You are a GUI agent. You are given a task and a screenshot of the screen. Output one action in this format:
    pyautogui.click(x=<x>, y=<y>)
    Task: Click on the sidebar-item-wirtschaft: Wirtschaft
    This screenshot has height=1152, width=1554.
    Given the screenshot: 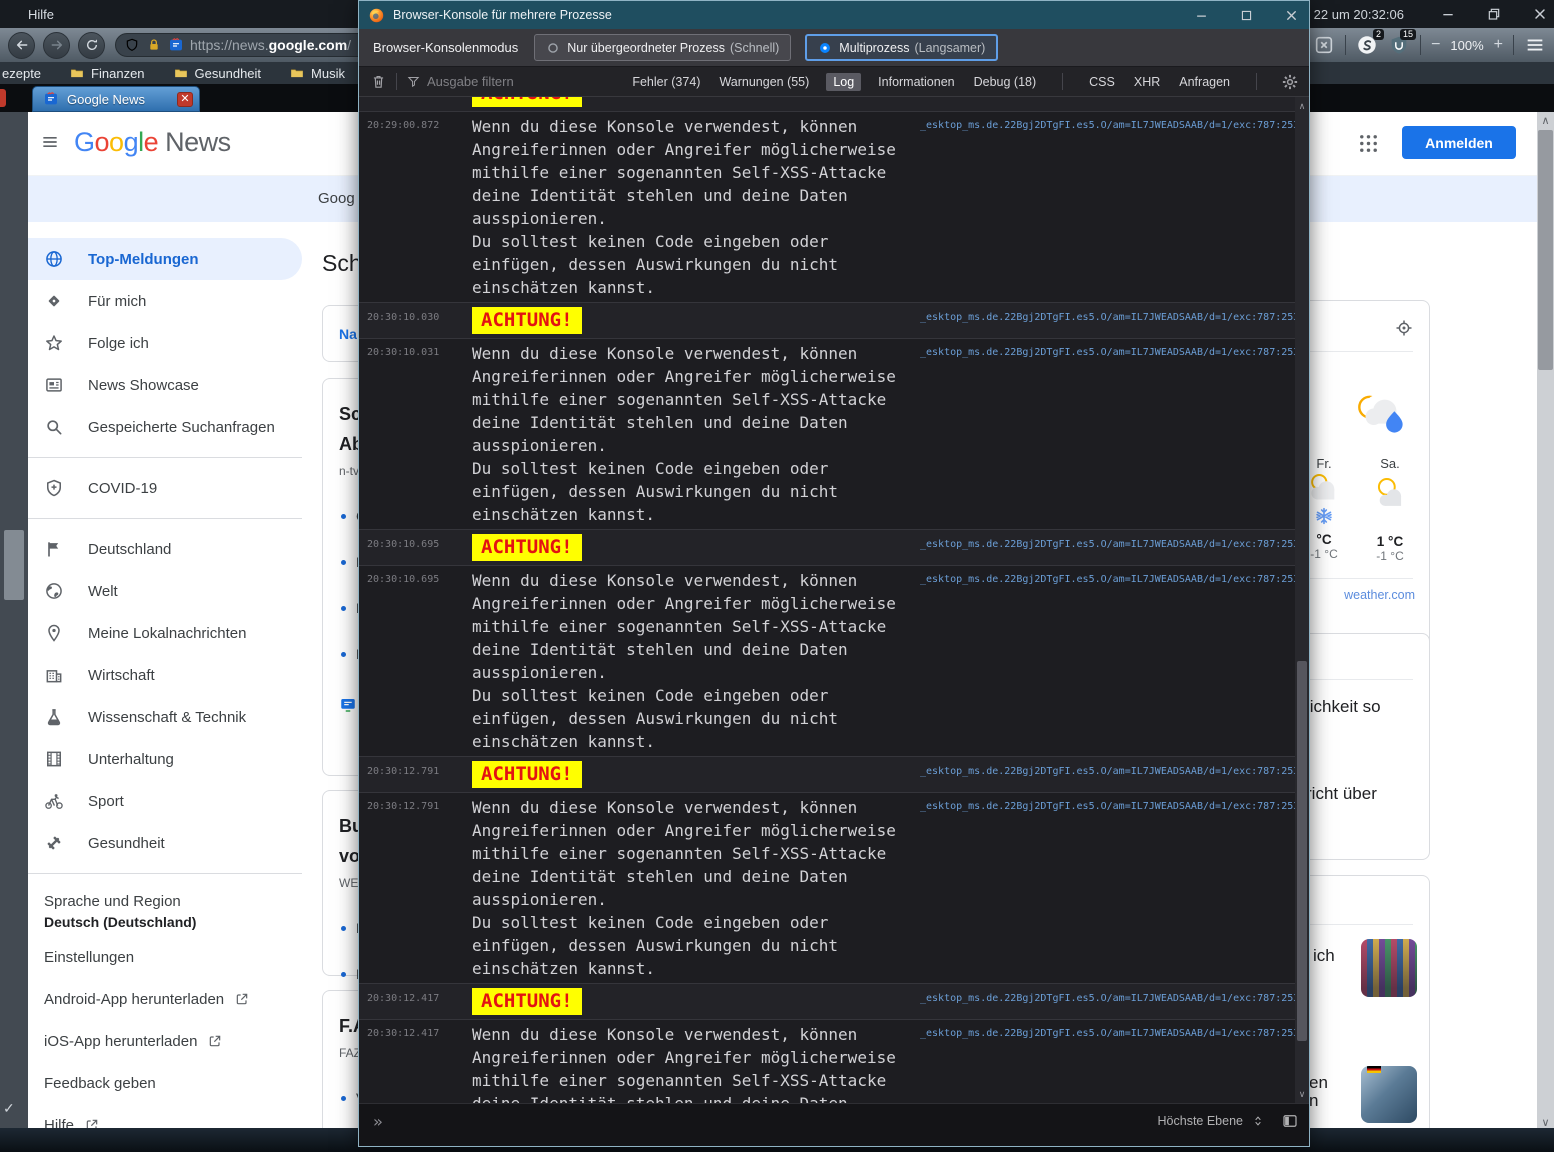 What is the action you would take?
    pyautogui.click(x=165, y=675)
    